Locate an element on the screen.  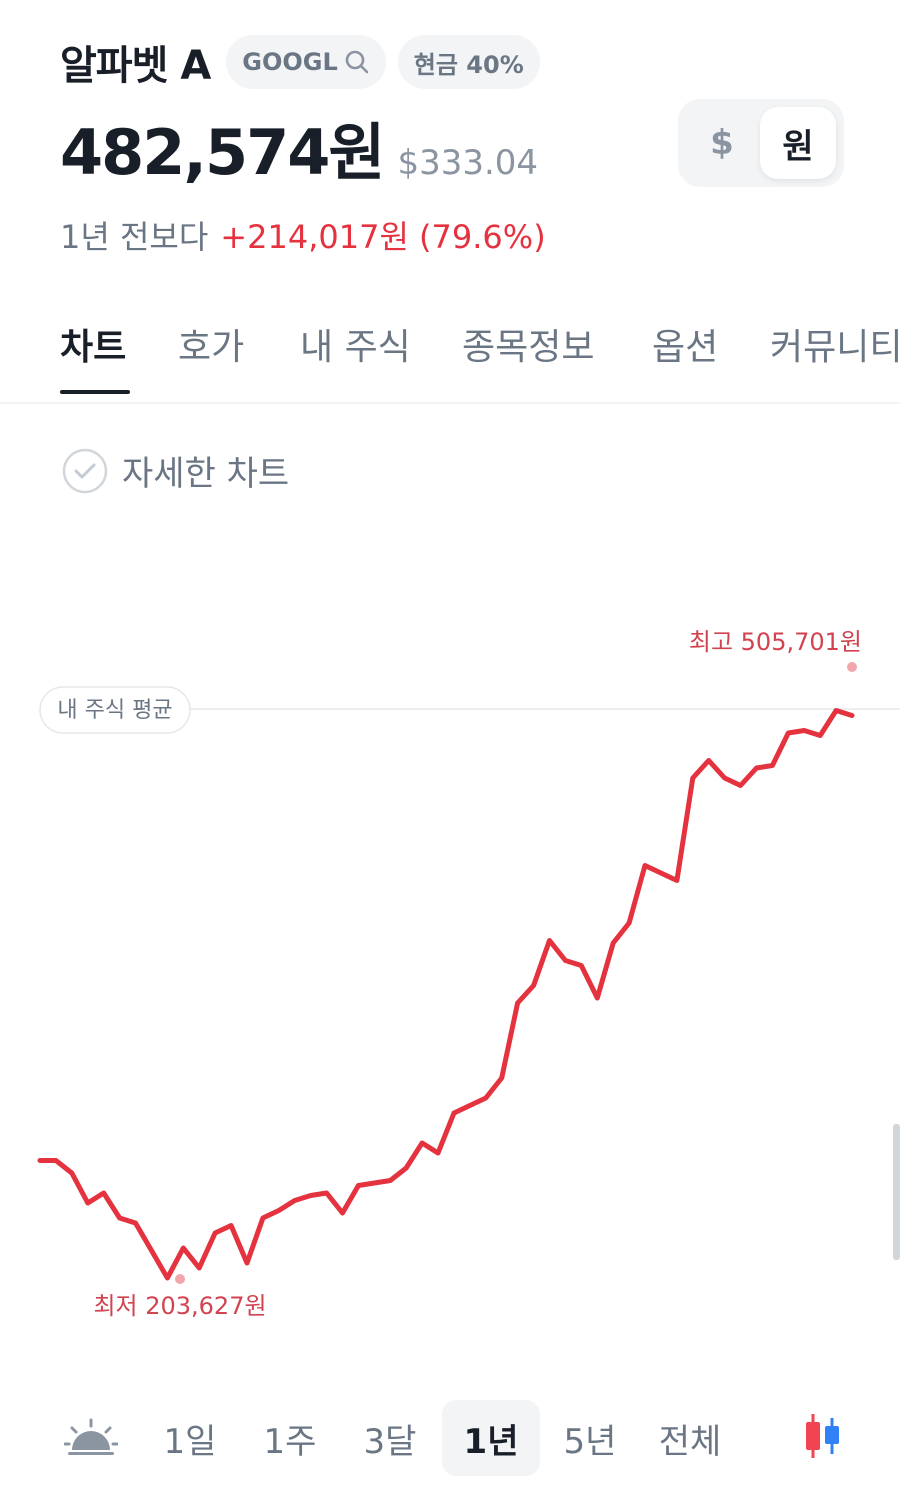
low-price-label: 최저 203,627원 is located at coordinates (179, 1306).